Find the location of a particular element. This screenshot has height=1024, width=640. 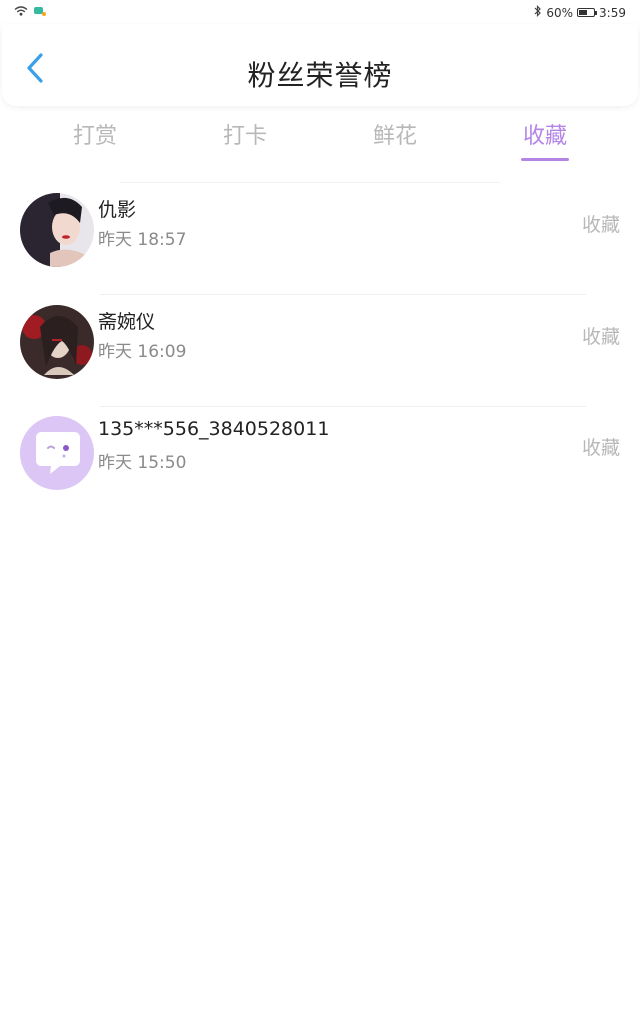

list-item: 135***556_3840528011 昨天 15:50 收藏 is located at coordinates (320, 462).